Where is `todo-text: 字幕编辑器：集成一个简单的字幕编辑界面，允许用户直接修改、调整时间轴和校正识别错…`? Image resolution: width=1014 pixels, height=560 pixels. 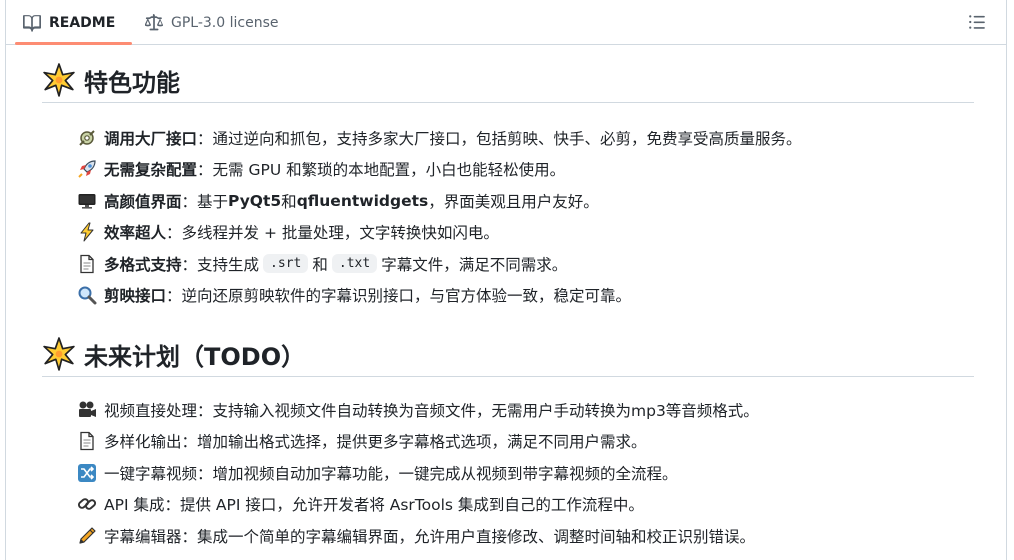 todo-text: 字幕编辑器：集成一个简单的字幕编辑界面，允许用户直接修改、调整时间轴和校正识别错… is located at coordinates (430, 536).